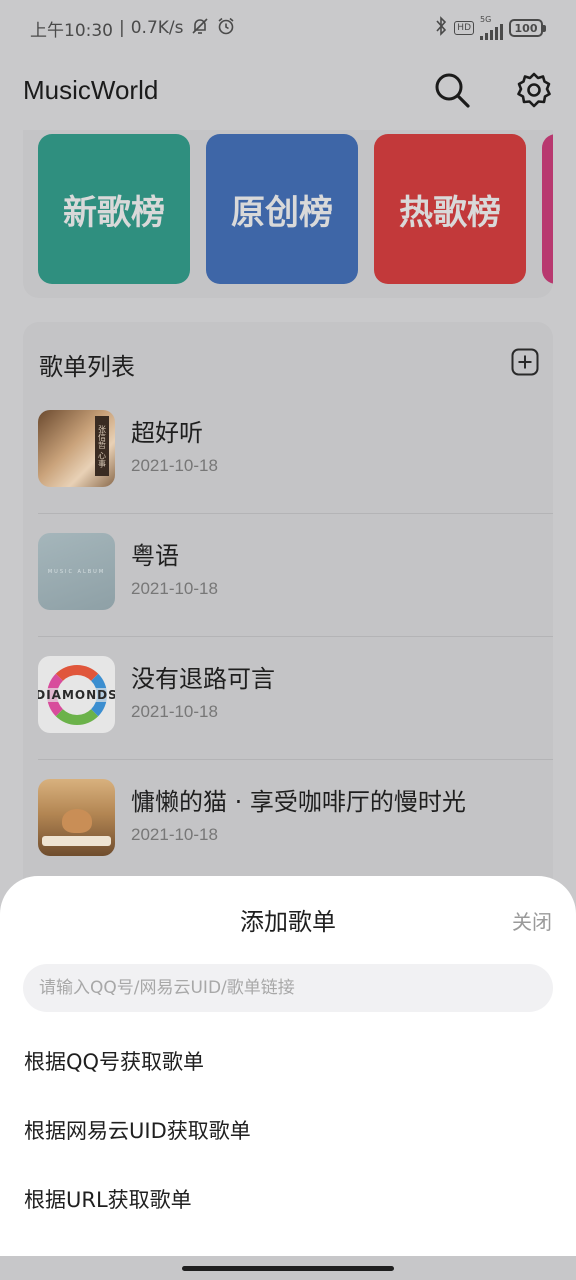 The image size is (576, 1280). I want to click on signal-label: 5G, so click(486, 19).